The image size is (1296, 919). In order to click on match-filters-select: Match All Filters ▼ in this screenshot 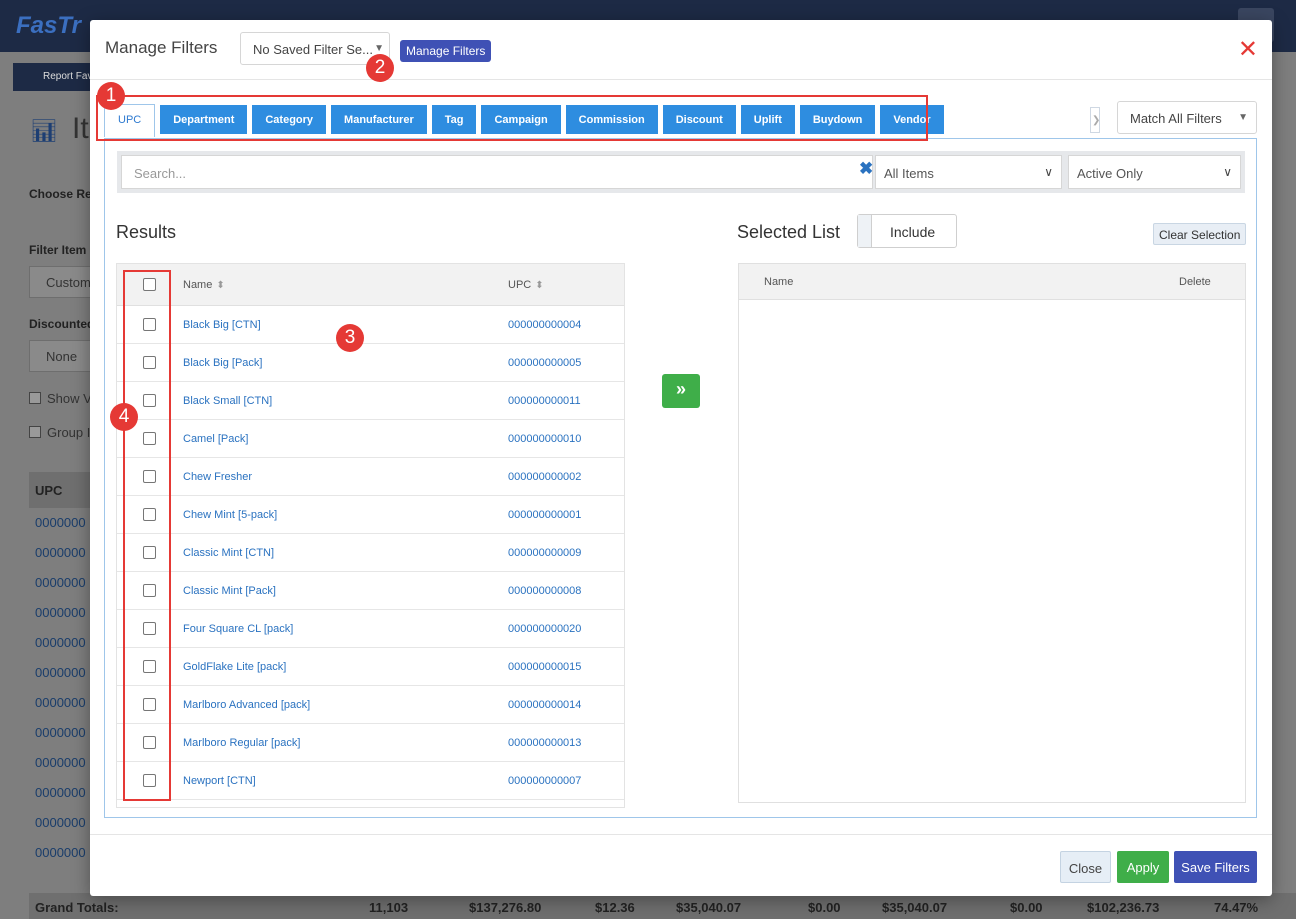, I will do `click(1187, 117)`.